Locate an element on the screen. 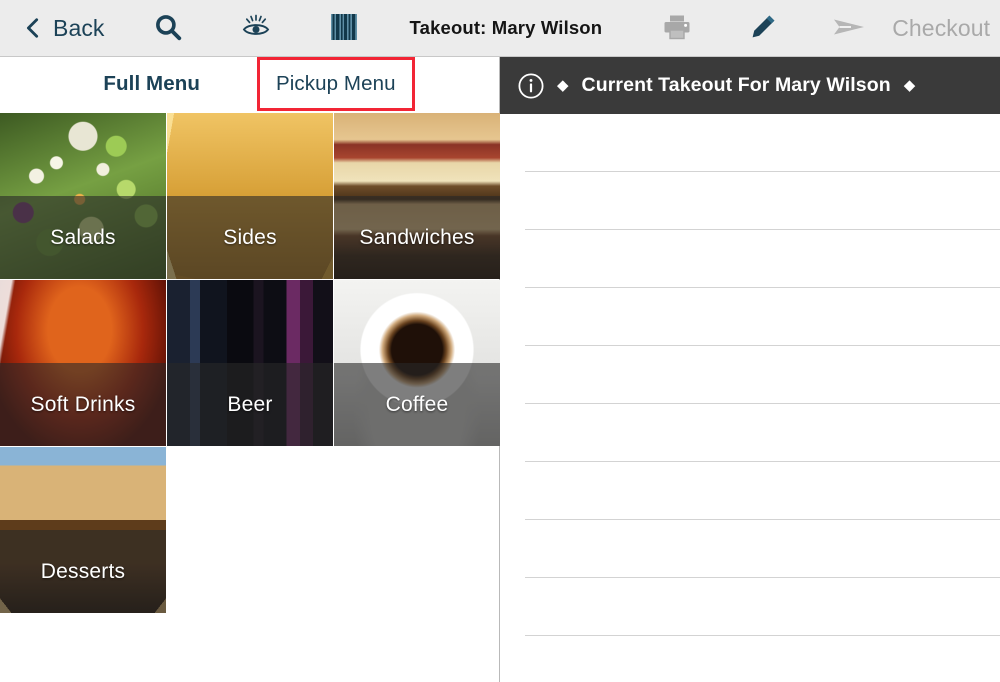 The width and height of the screenshot is (1000, 682). category-tile-sandwiches: Sandwiches is located at coordinates (417, 196).